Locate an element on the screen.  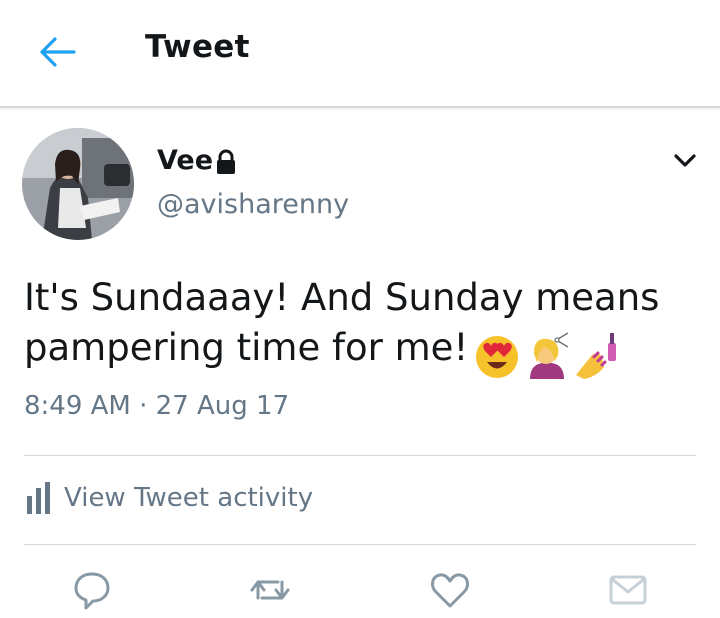
reply-button is located at coordinates (92, 590).